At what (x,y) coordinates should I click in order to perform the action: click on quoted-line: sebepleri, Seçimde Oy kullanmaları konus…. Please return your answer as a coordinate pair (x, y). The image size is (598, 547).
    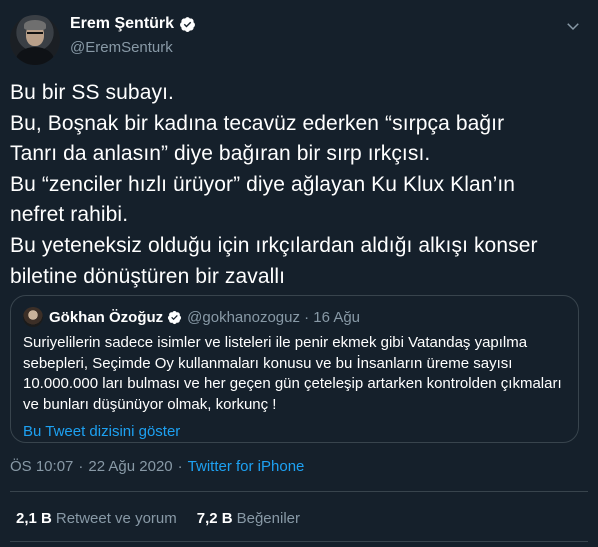
    Looking at the image, I should click on (268, 363).